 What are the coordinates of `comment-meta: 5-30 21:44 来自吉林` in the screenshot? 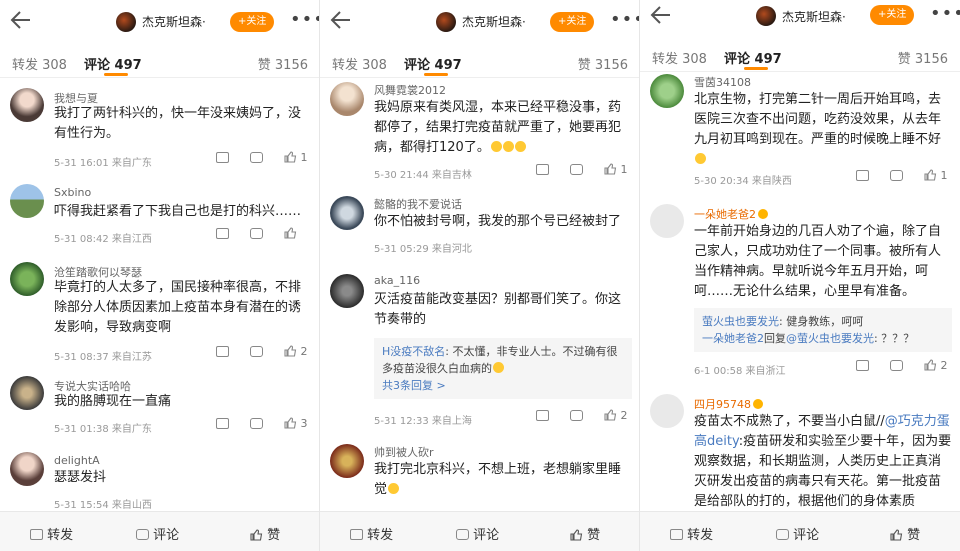 It's located at (423, 175).